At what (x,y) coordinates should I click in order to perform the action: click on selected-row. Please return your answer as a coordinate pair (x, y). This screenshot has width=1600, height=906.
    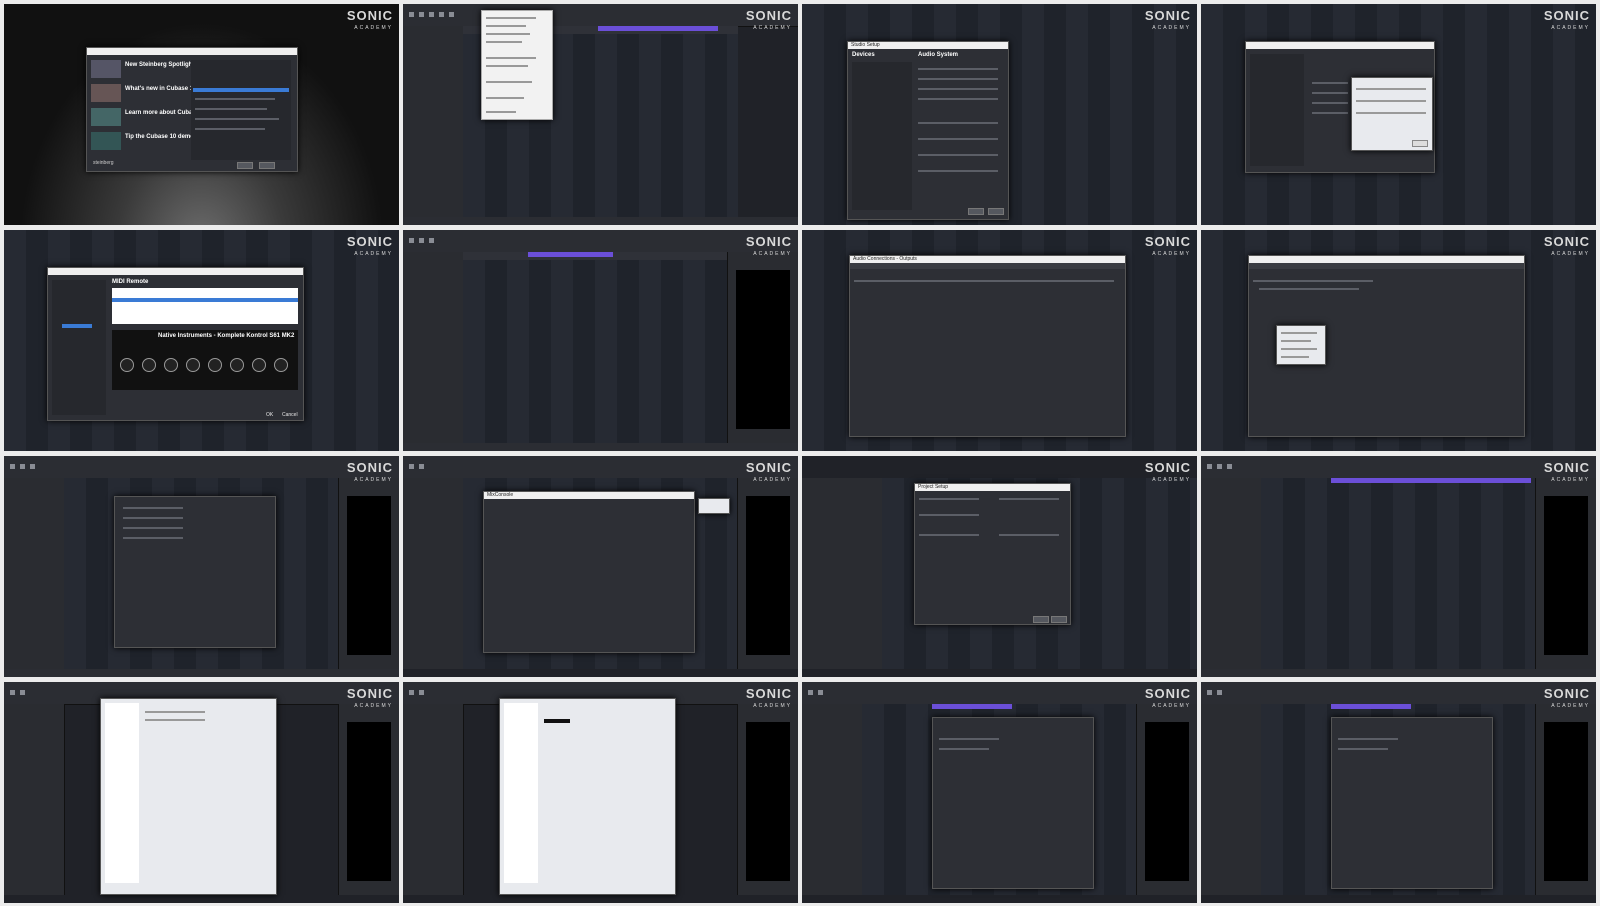
    Looking at the image, I should click on (557, 721).